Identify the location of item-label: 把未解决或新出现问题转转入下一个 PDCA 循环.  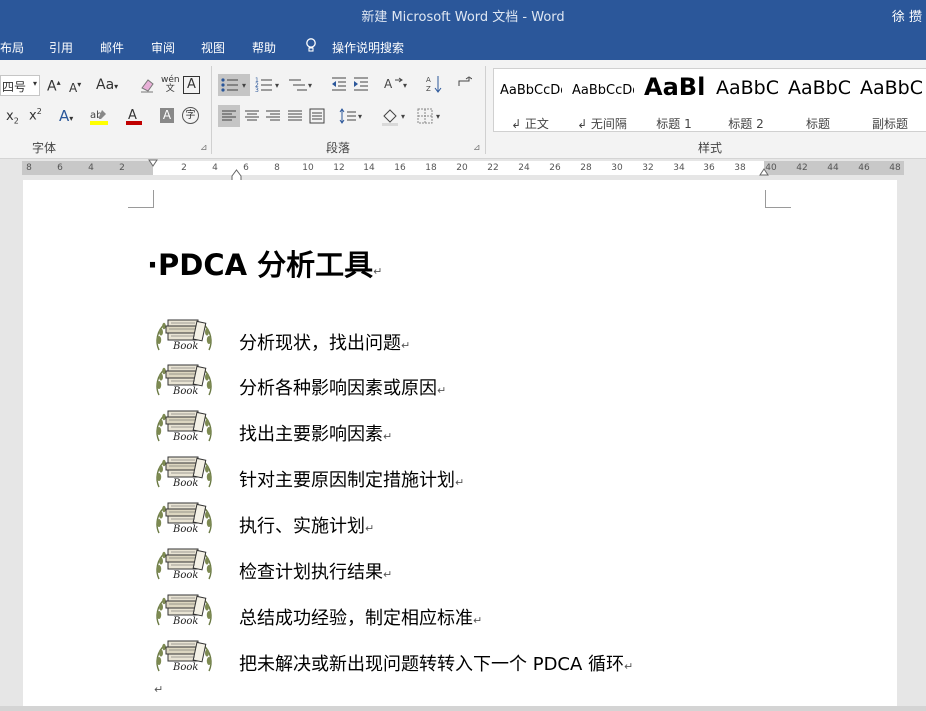
(432, 664).